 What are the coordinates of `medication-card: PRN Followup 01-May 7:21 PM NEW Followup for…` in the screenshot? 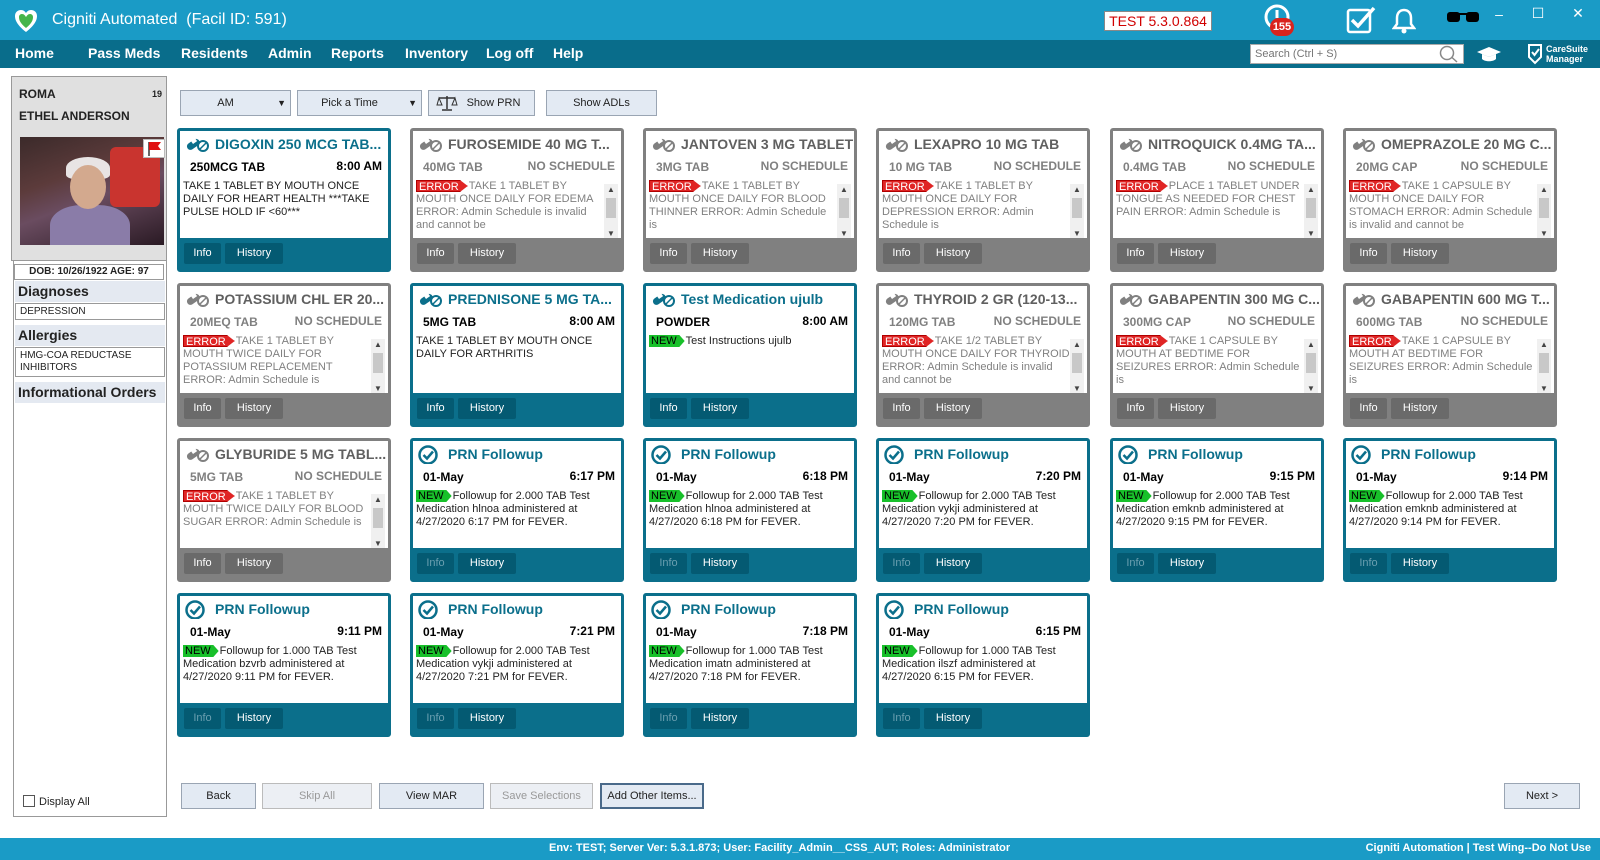 It's located at (517, 665).